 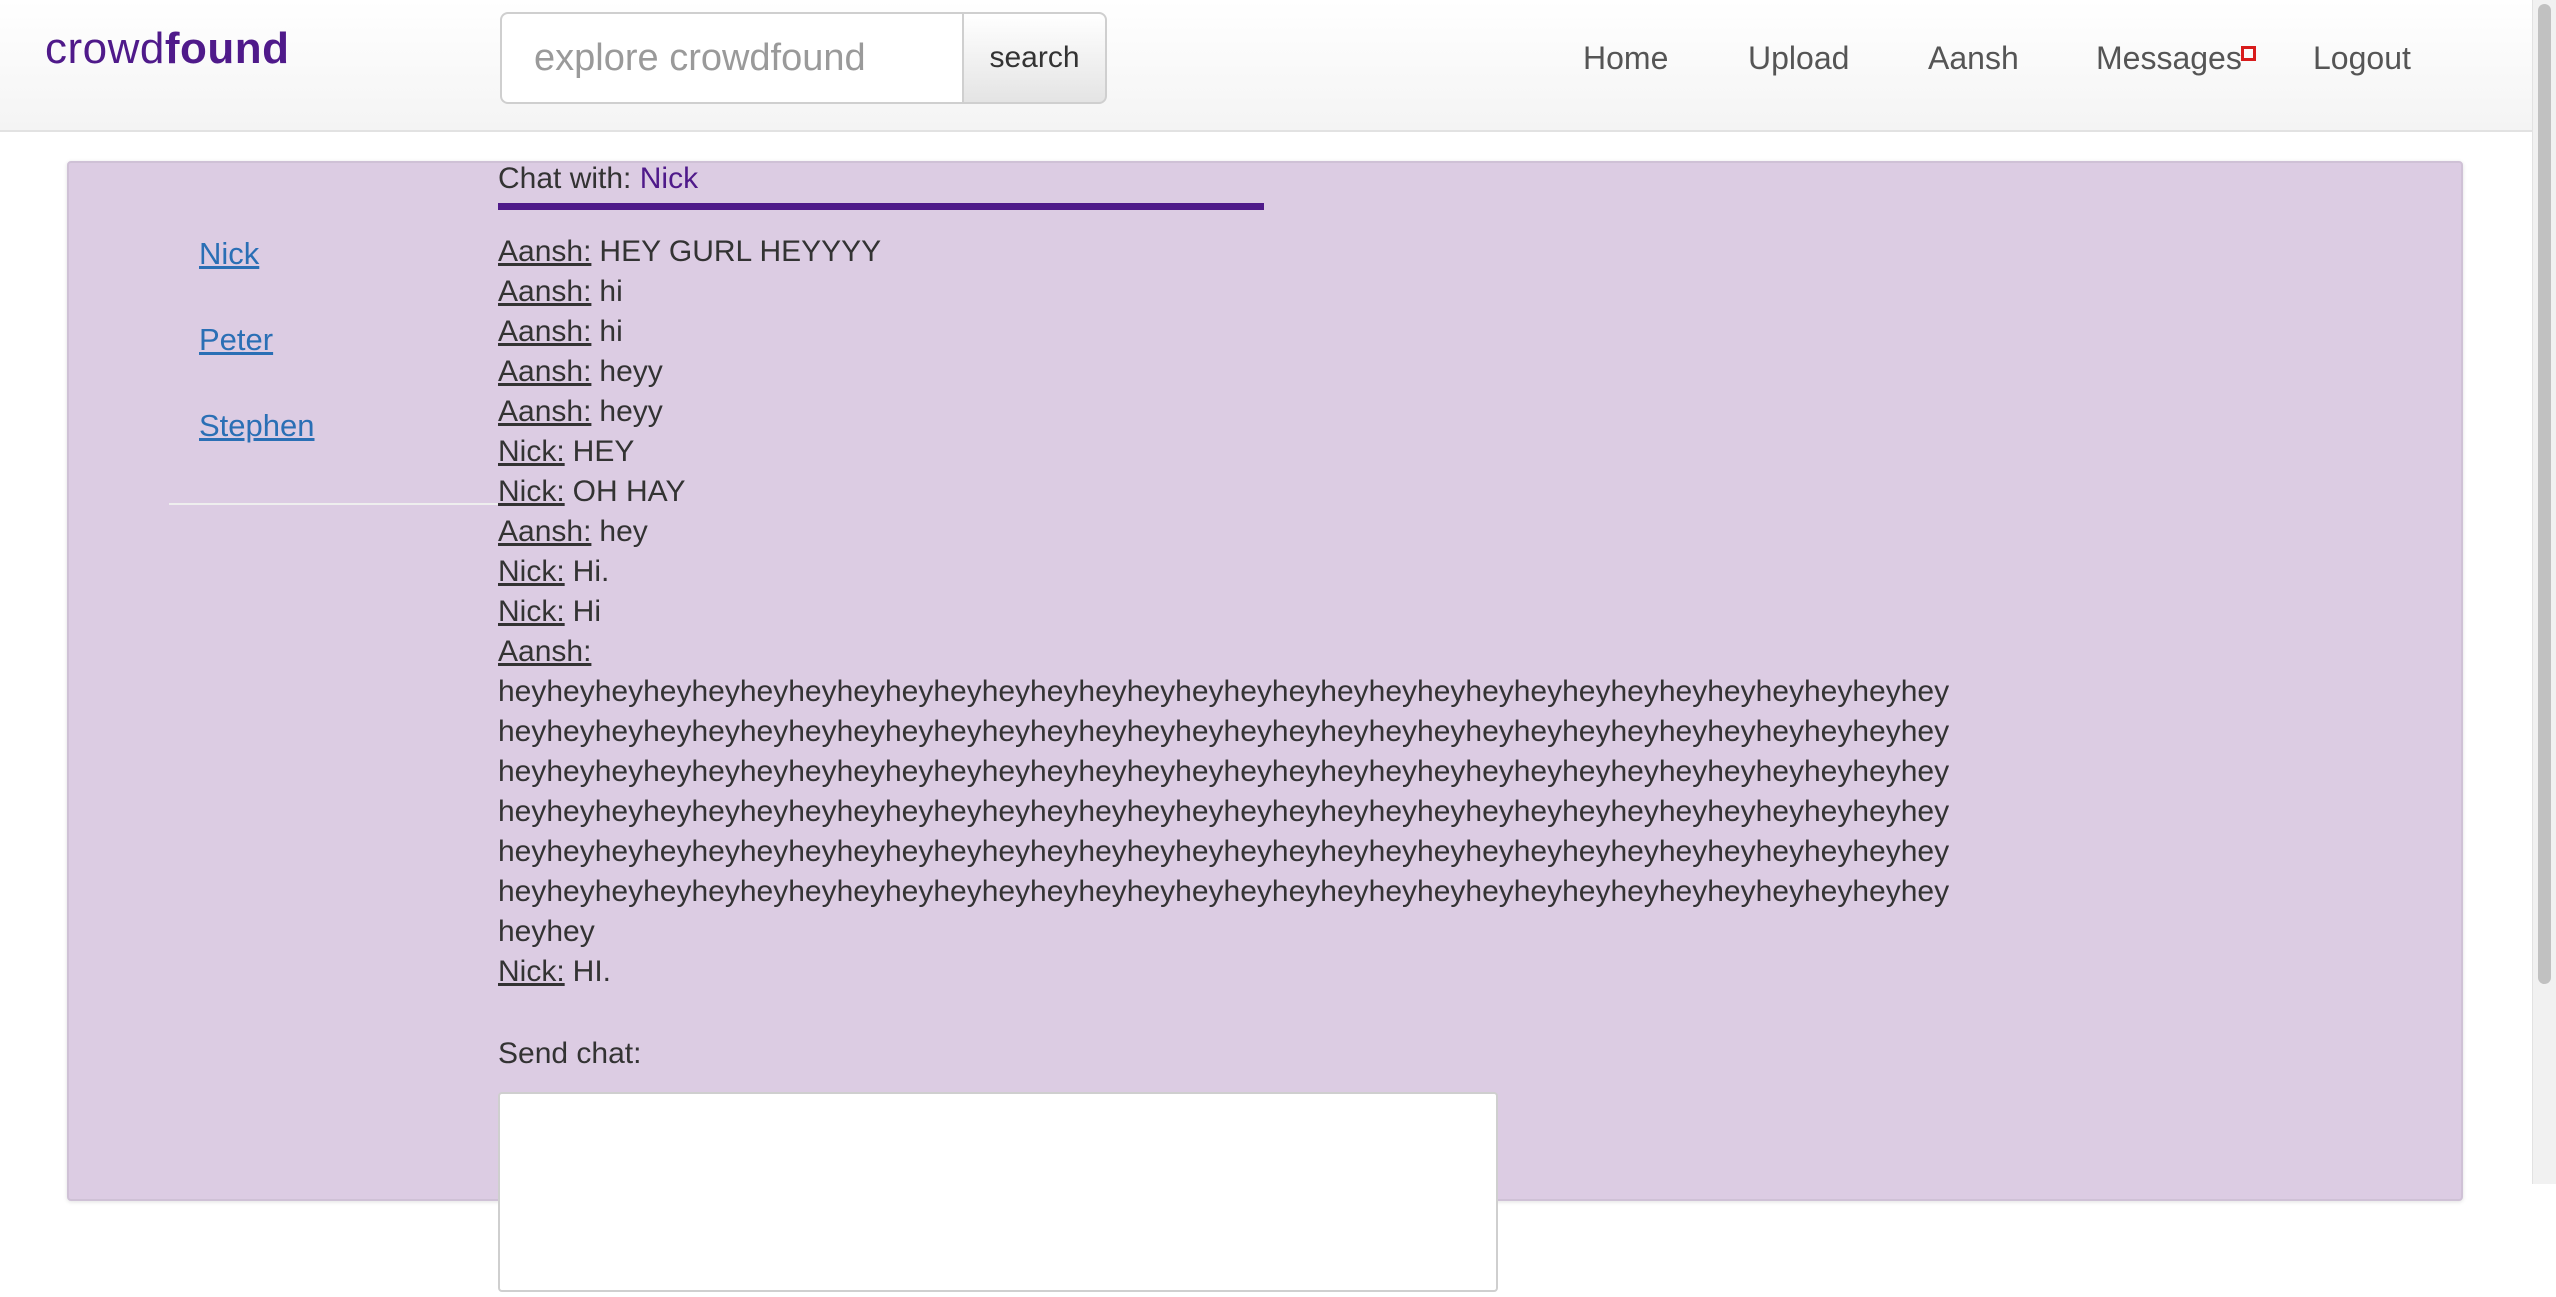 I want to click on chat-message: Aansh: hey, so click(x=1230, y=532).